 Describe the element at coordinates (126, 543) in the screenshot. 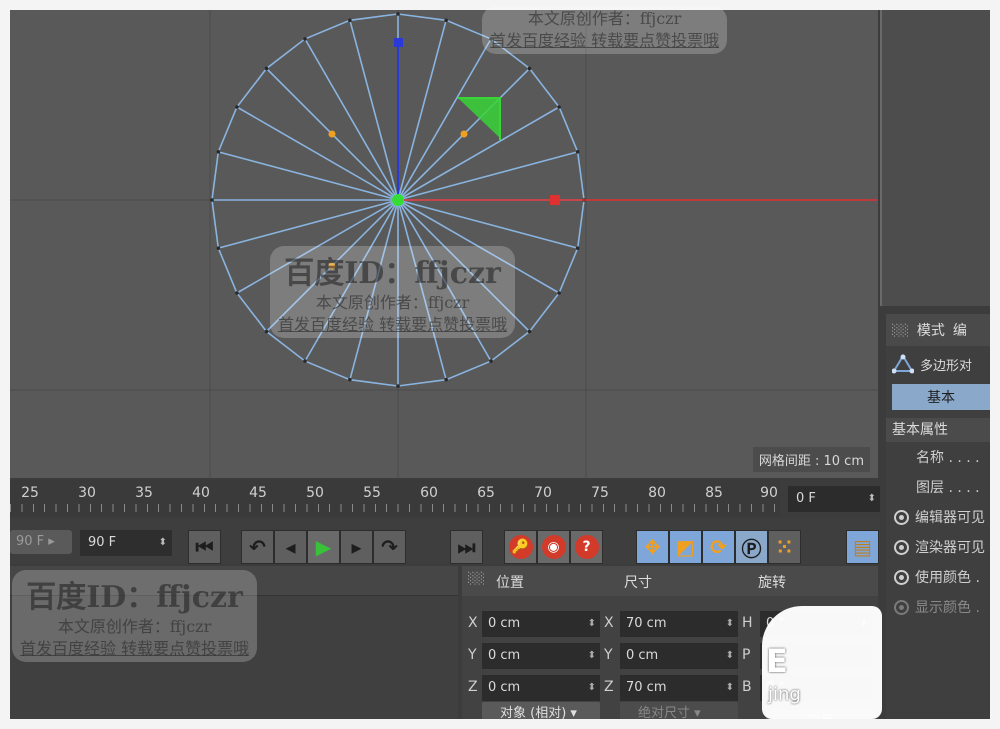

I see `end-frame-field: 90 F ⬍` at that location.